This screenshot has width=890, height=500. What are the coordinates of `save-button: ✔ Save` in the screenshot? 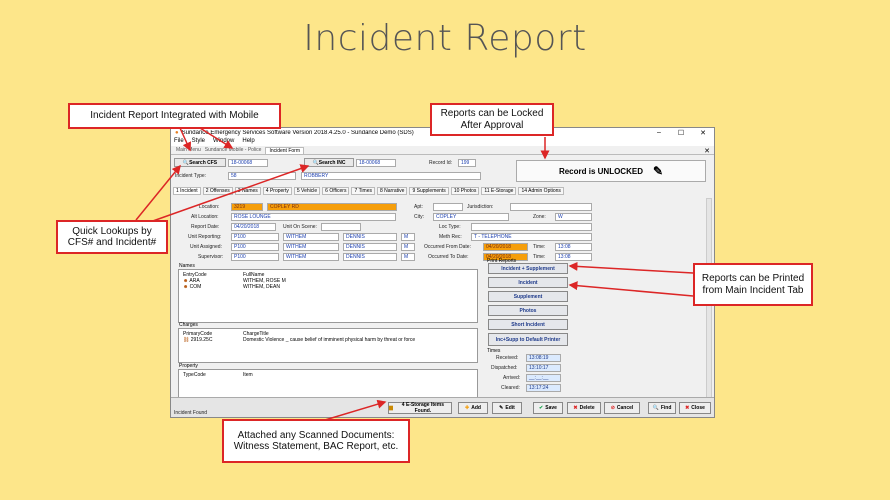 It's located at (548, 408).